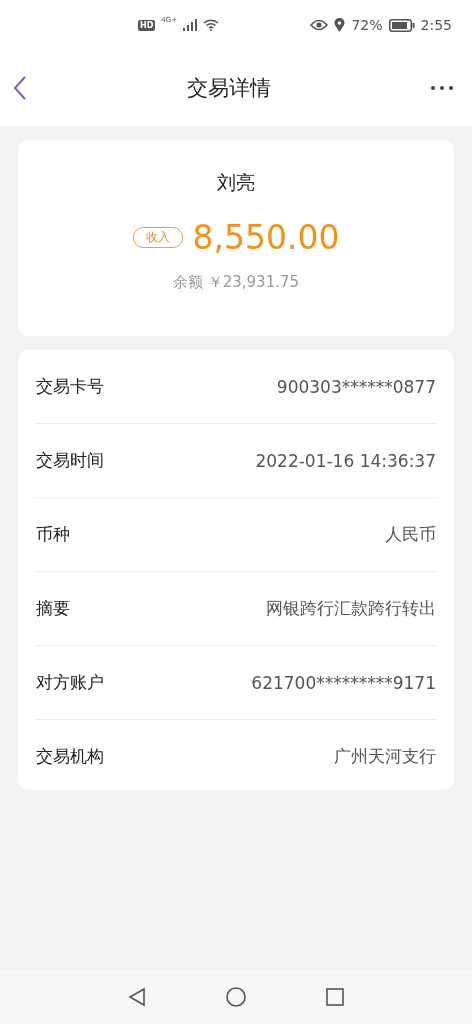 The image size is (472, 1024). Describe the element at coordinates (345, 460) in the screenshot. I see `detail-value: 2022-01-16 14:36:37` at that location.